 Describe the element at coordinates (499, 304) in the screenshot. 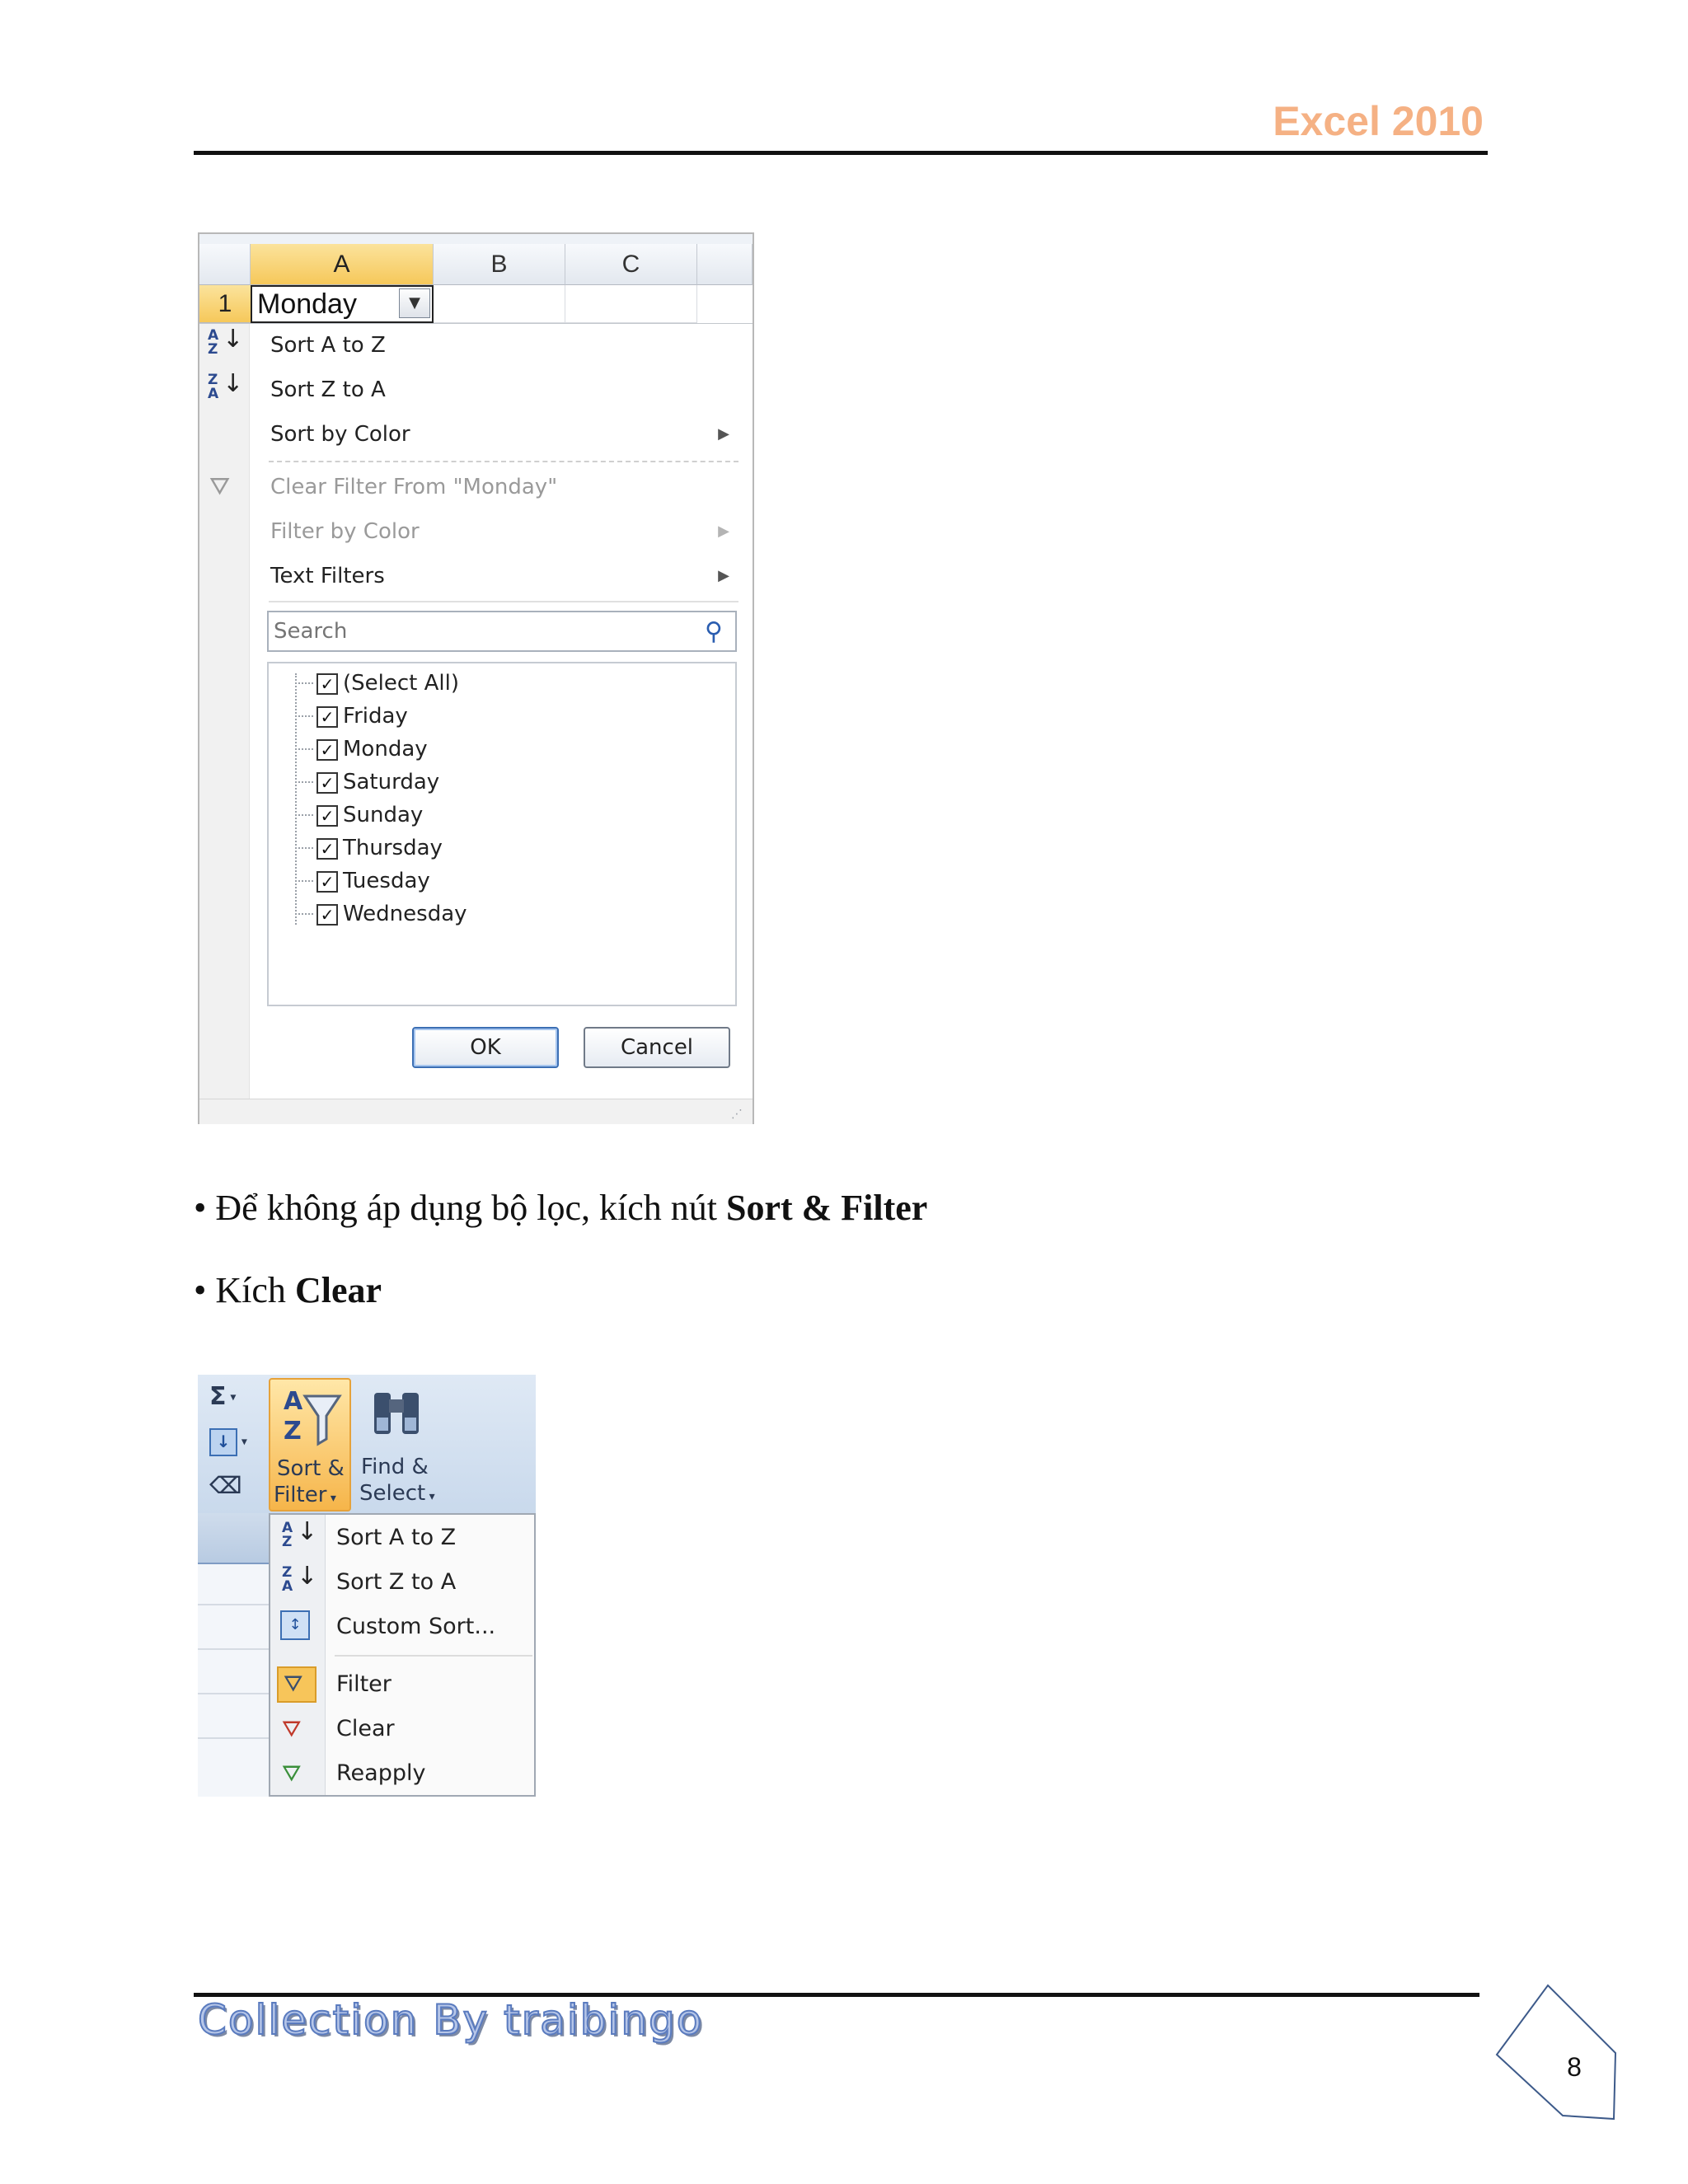

I see `cell-b1` at that location.